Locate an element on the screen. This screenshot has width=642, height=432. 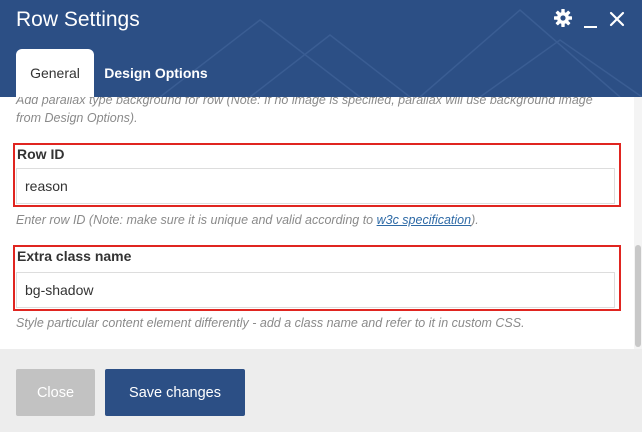
scrollbar is located at coordinates (638, 223).